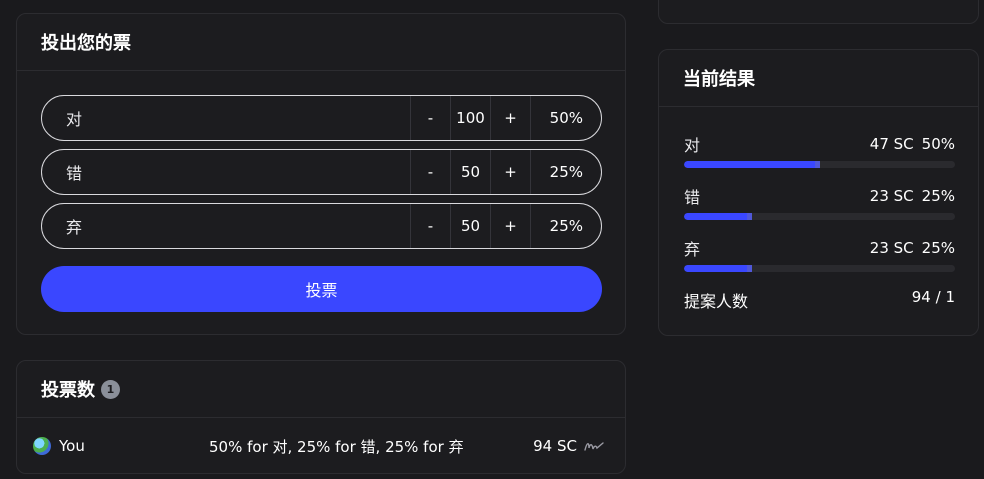 The height and width of the screenshot is (479, 984). Describe the element at coordinates (72, 446) in the screenshot. I see `voter-name: You` at that location.